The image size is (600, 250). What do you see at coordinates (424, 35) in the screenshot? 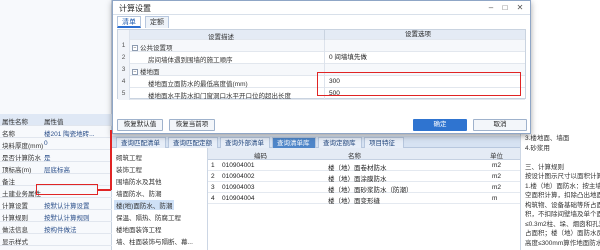
I see `col-option-header: 设置选项` at bounding box center [424, 35].